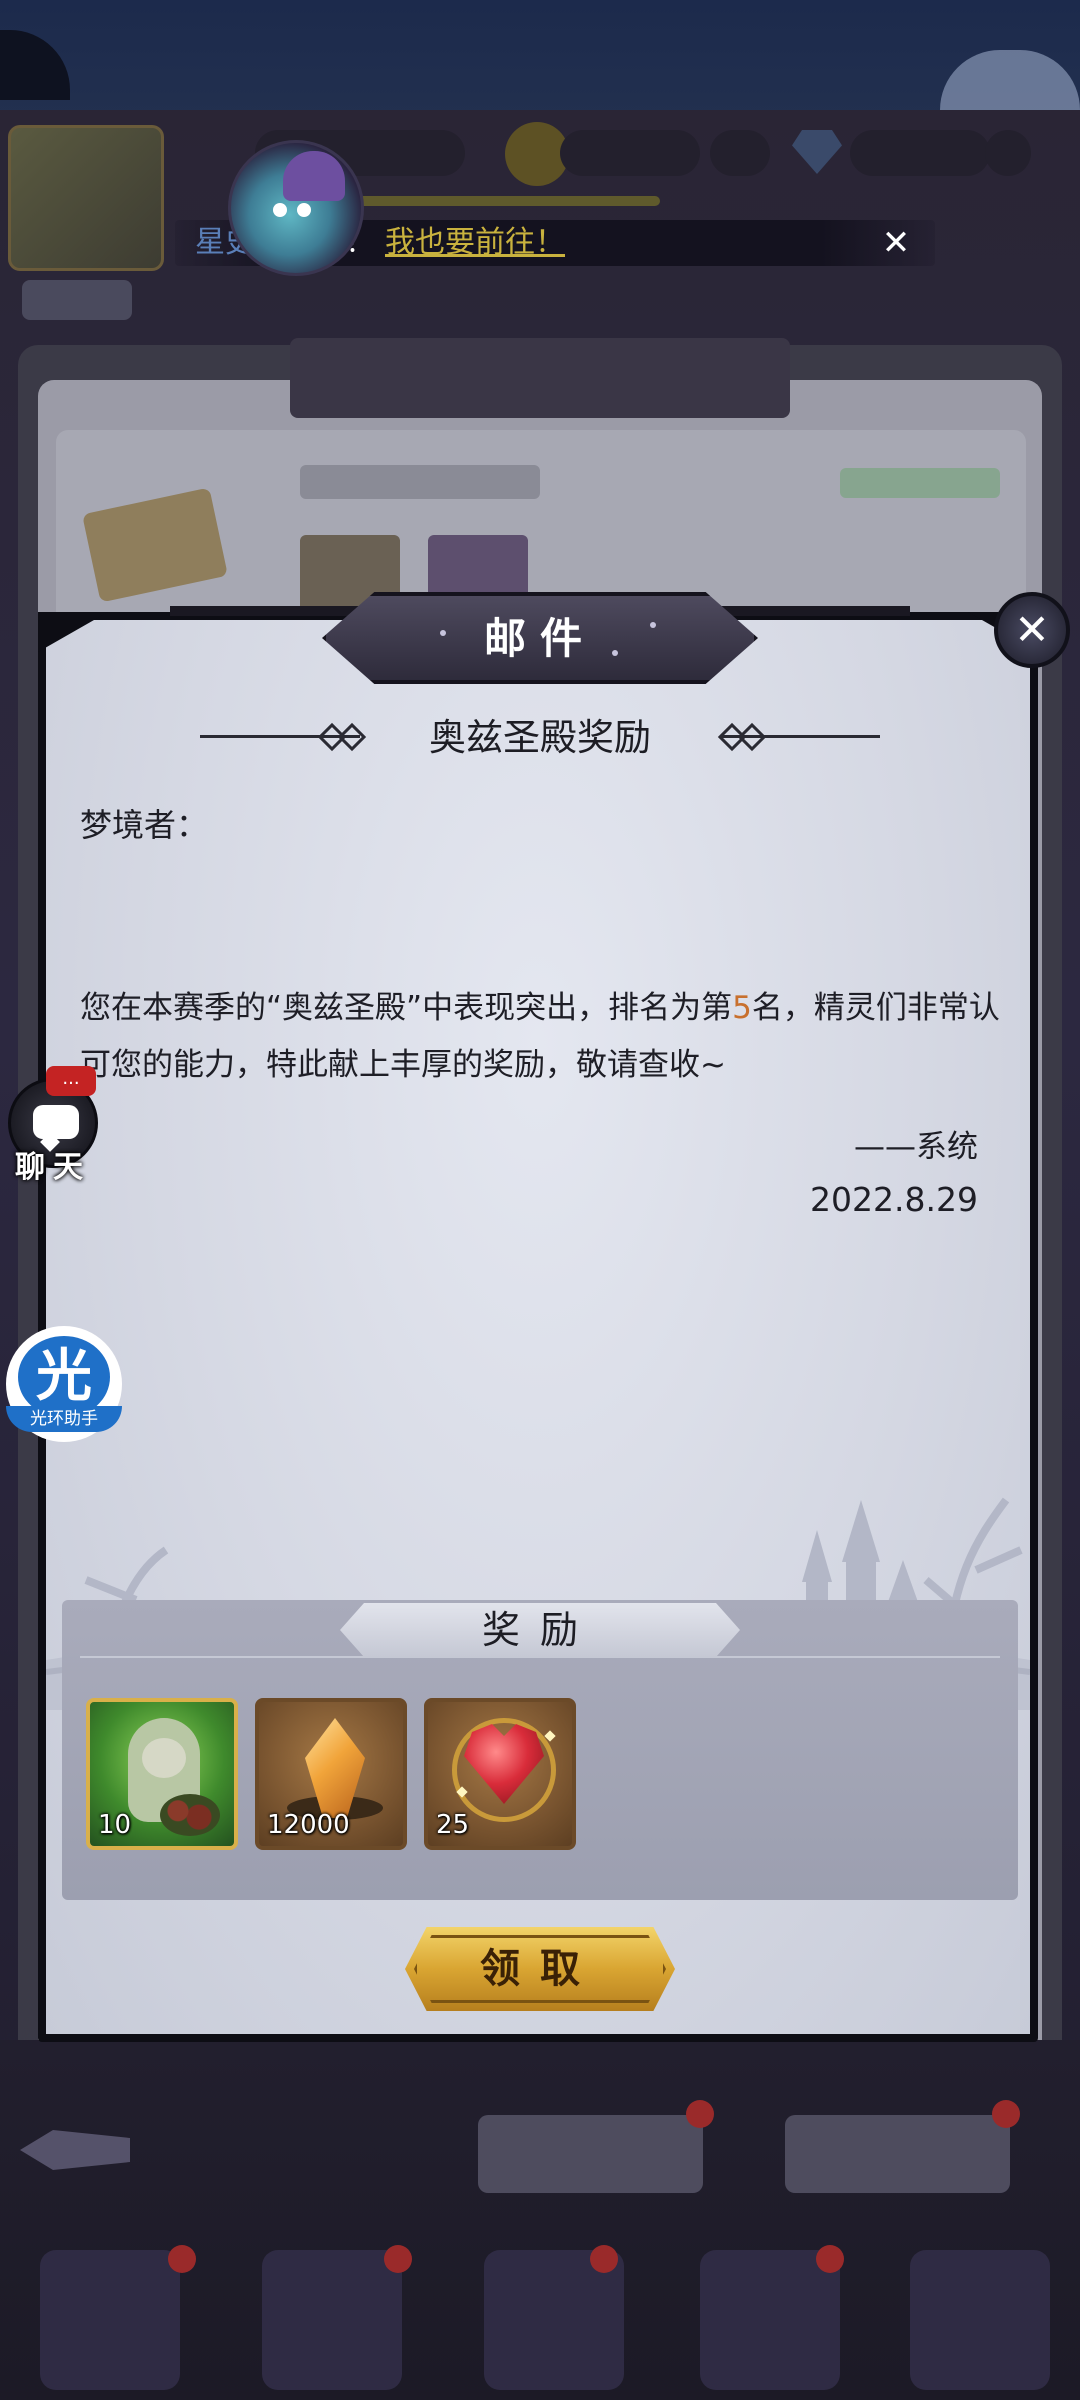 The height and width of the screenshot is (2400, 1080). I want to click on purple-gem-icon, so click(740, 153).